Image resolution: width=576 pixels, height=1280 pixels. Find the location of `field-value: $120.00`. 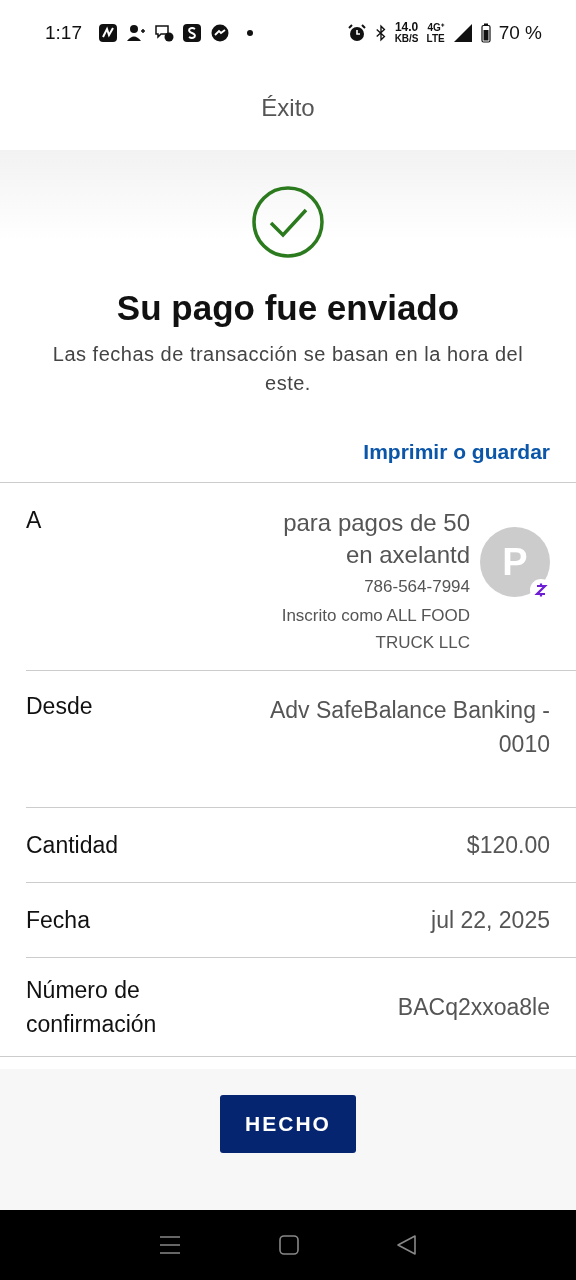

field-value: $120.00 is located at coordinates (507, 845).